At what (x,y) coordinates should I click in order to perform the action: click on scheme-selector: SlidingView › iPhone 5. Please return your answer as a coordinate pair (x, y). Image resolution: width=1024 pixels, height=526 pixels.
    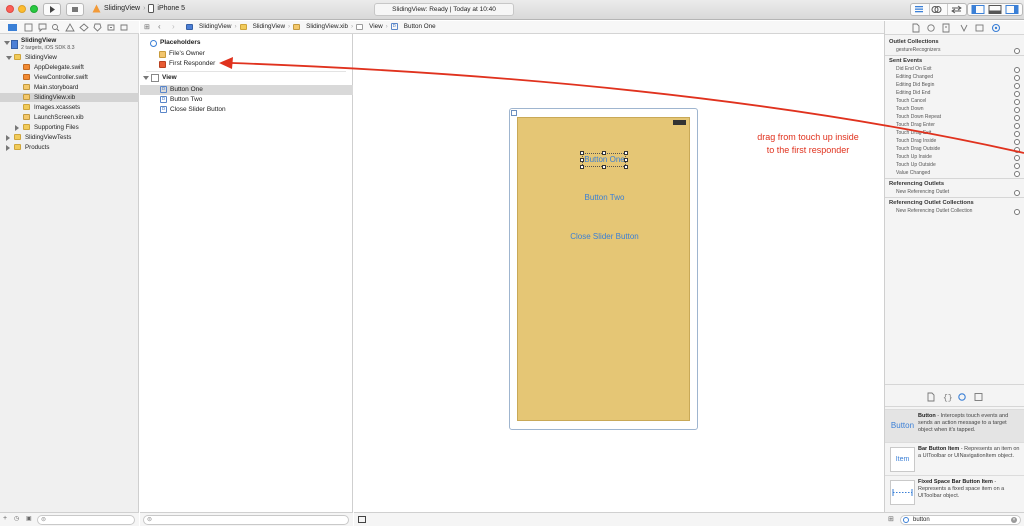
    Looking at the image, I should click on (138, 8).